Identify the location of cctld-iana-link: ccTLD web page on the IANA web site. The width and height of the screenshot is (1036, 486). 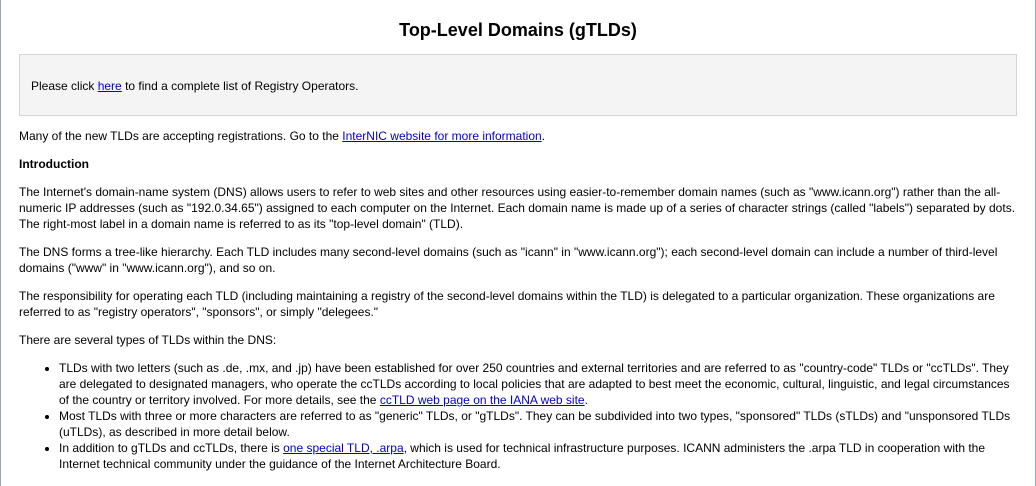
(482, 400).